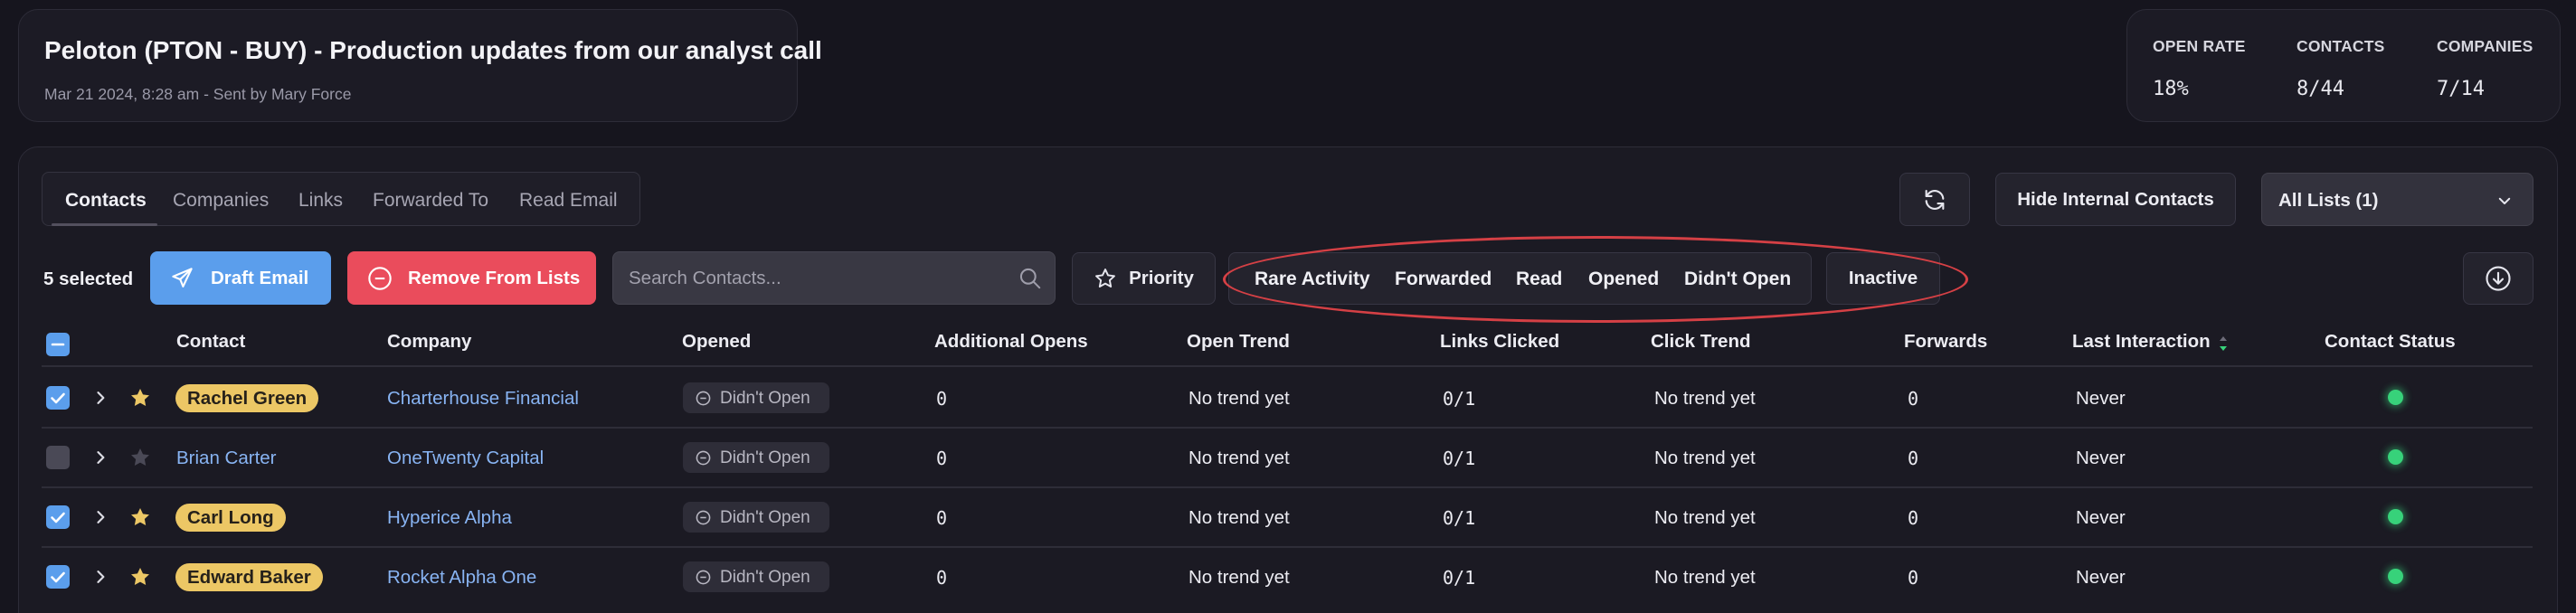  What do you see at coordinates (942, 518) in the screenshot?
I see `additional-opens-value: 0` at bounding box center [942, 518].